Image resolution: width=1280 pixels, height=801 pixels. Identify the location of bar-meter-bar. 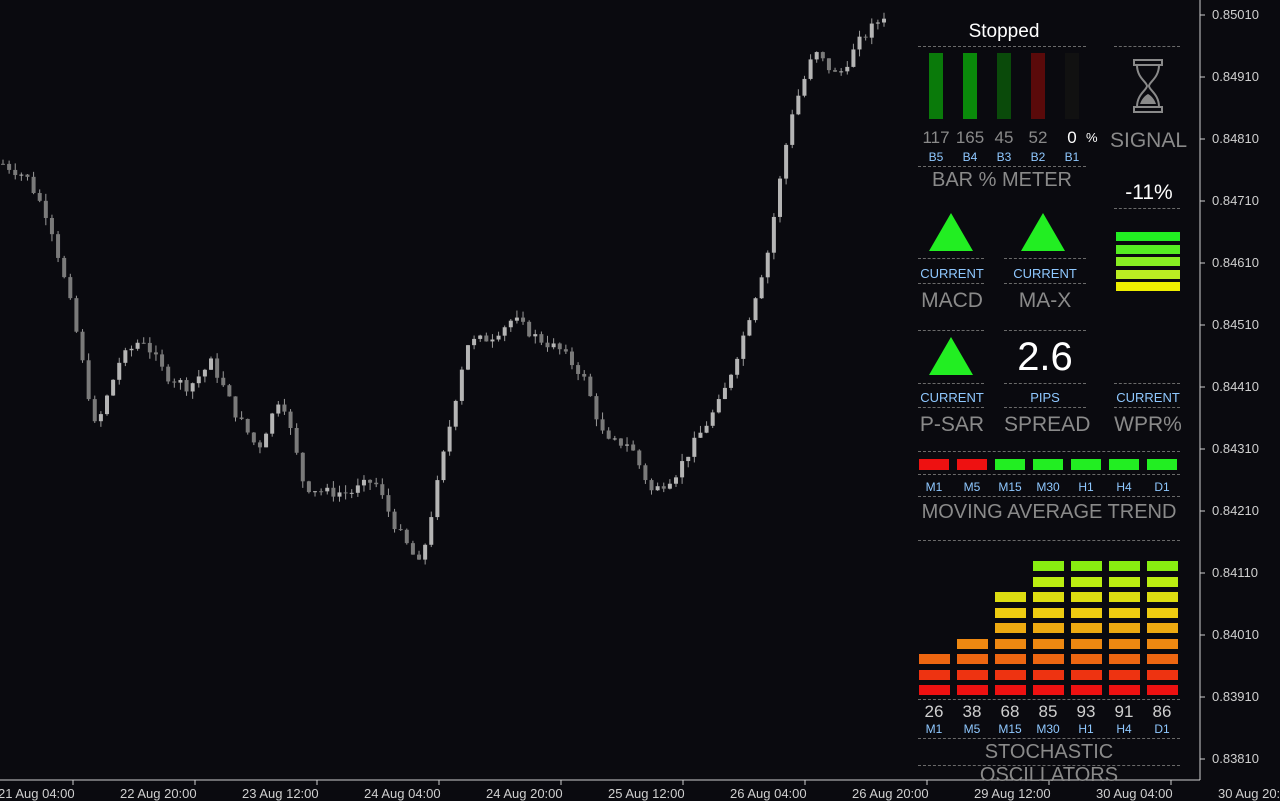
(1072, 86).